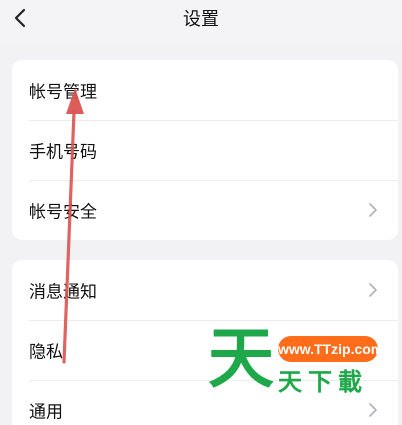  Describe the element at coordinates (63, 92) in the screenshot. I see `row-label: 帐号管理` at that location.